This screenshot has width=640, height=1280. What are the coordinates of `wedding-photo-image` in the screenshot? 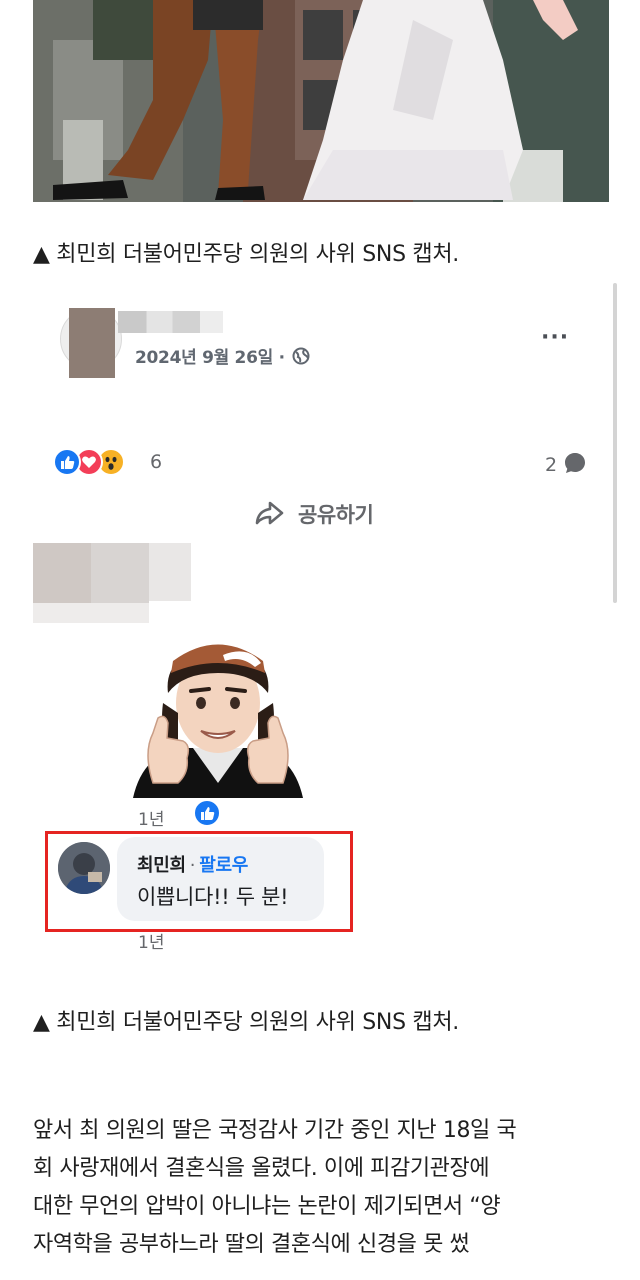 It's located at (321, 101).